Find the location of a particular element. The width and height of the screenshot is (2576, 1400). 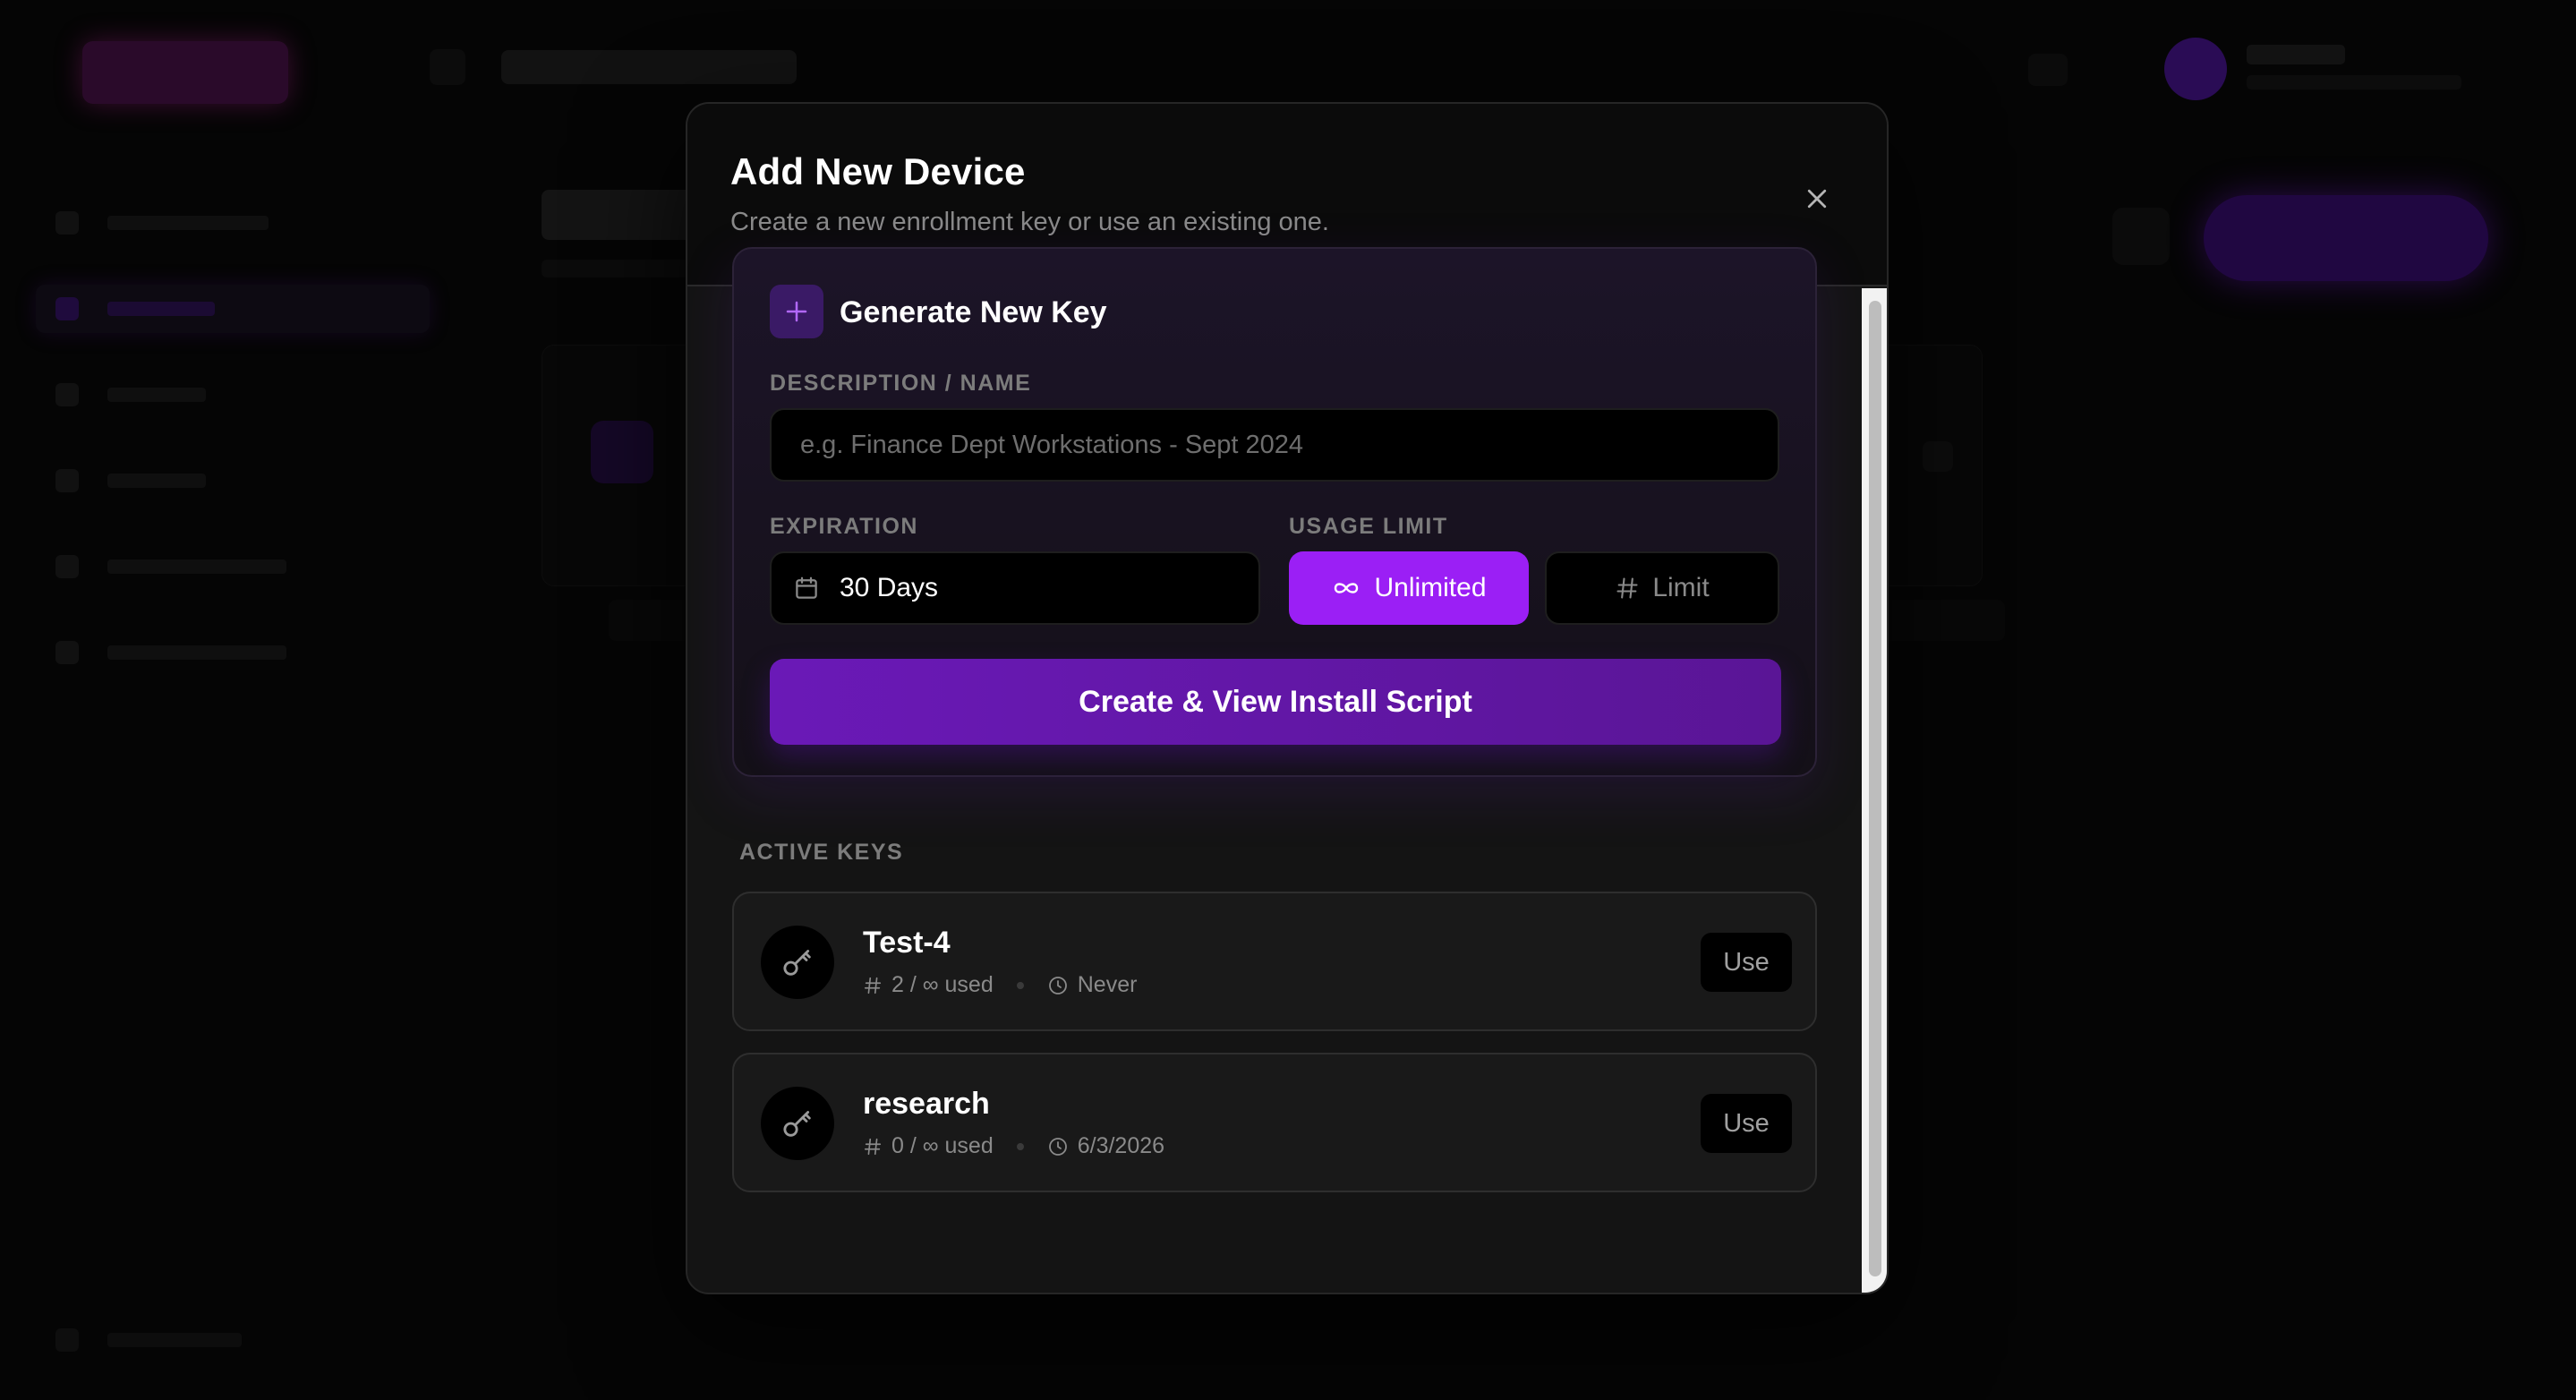

bell-icon is located at coordinates (2048, 70).